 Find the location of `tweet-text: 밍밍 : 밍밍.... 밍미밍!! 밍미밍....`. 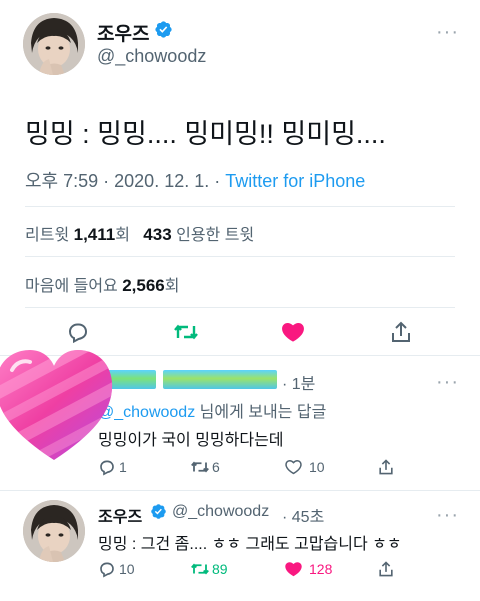

tweet-text: 밍밍 : 밍밍.... 밍미밍!! 밍미밍.... is located at coordinates (205, 134).